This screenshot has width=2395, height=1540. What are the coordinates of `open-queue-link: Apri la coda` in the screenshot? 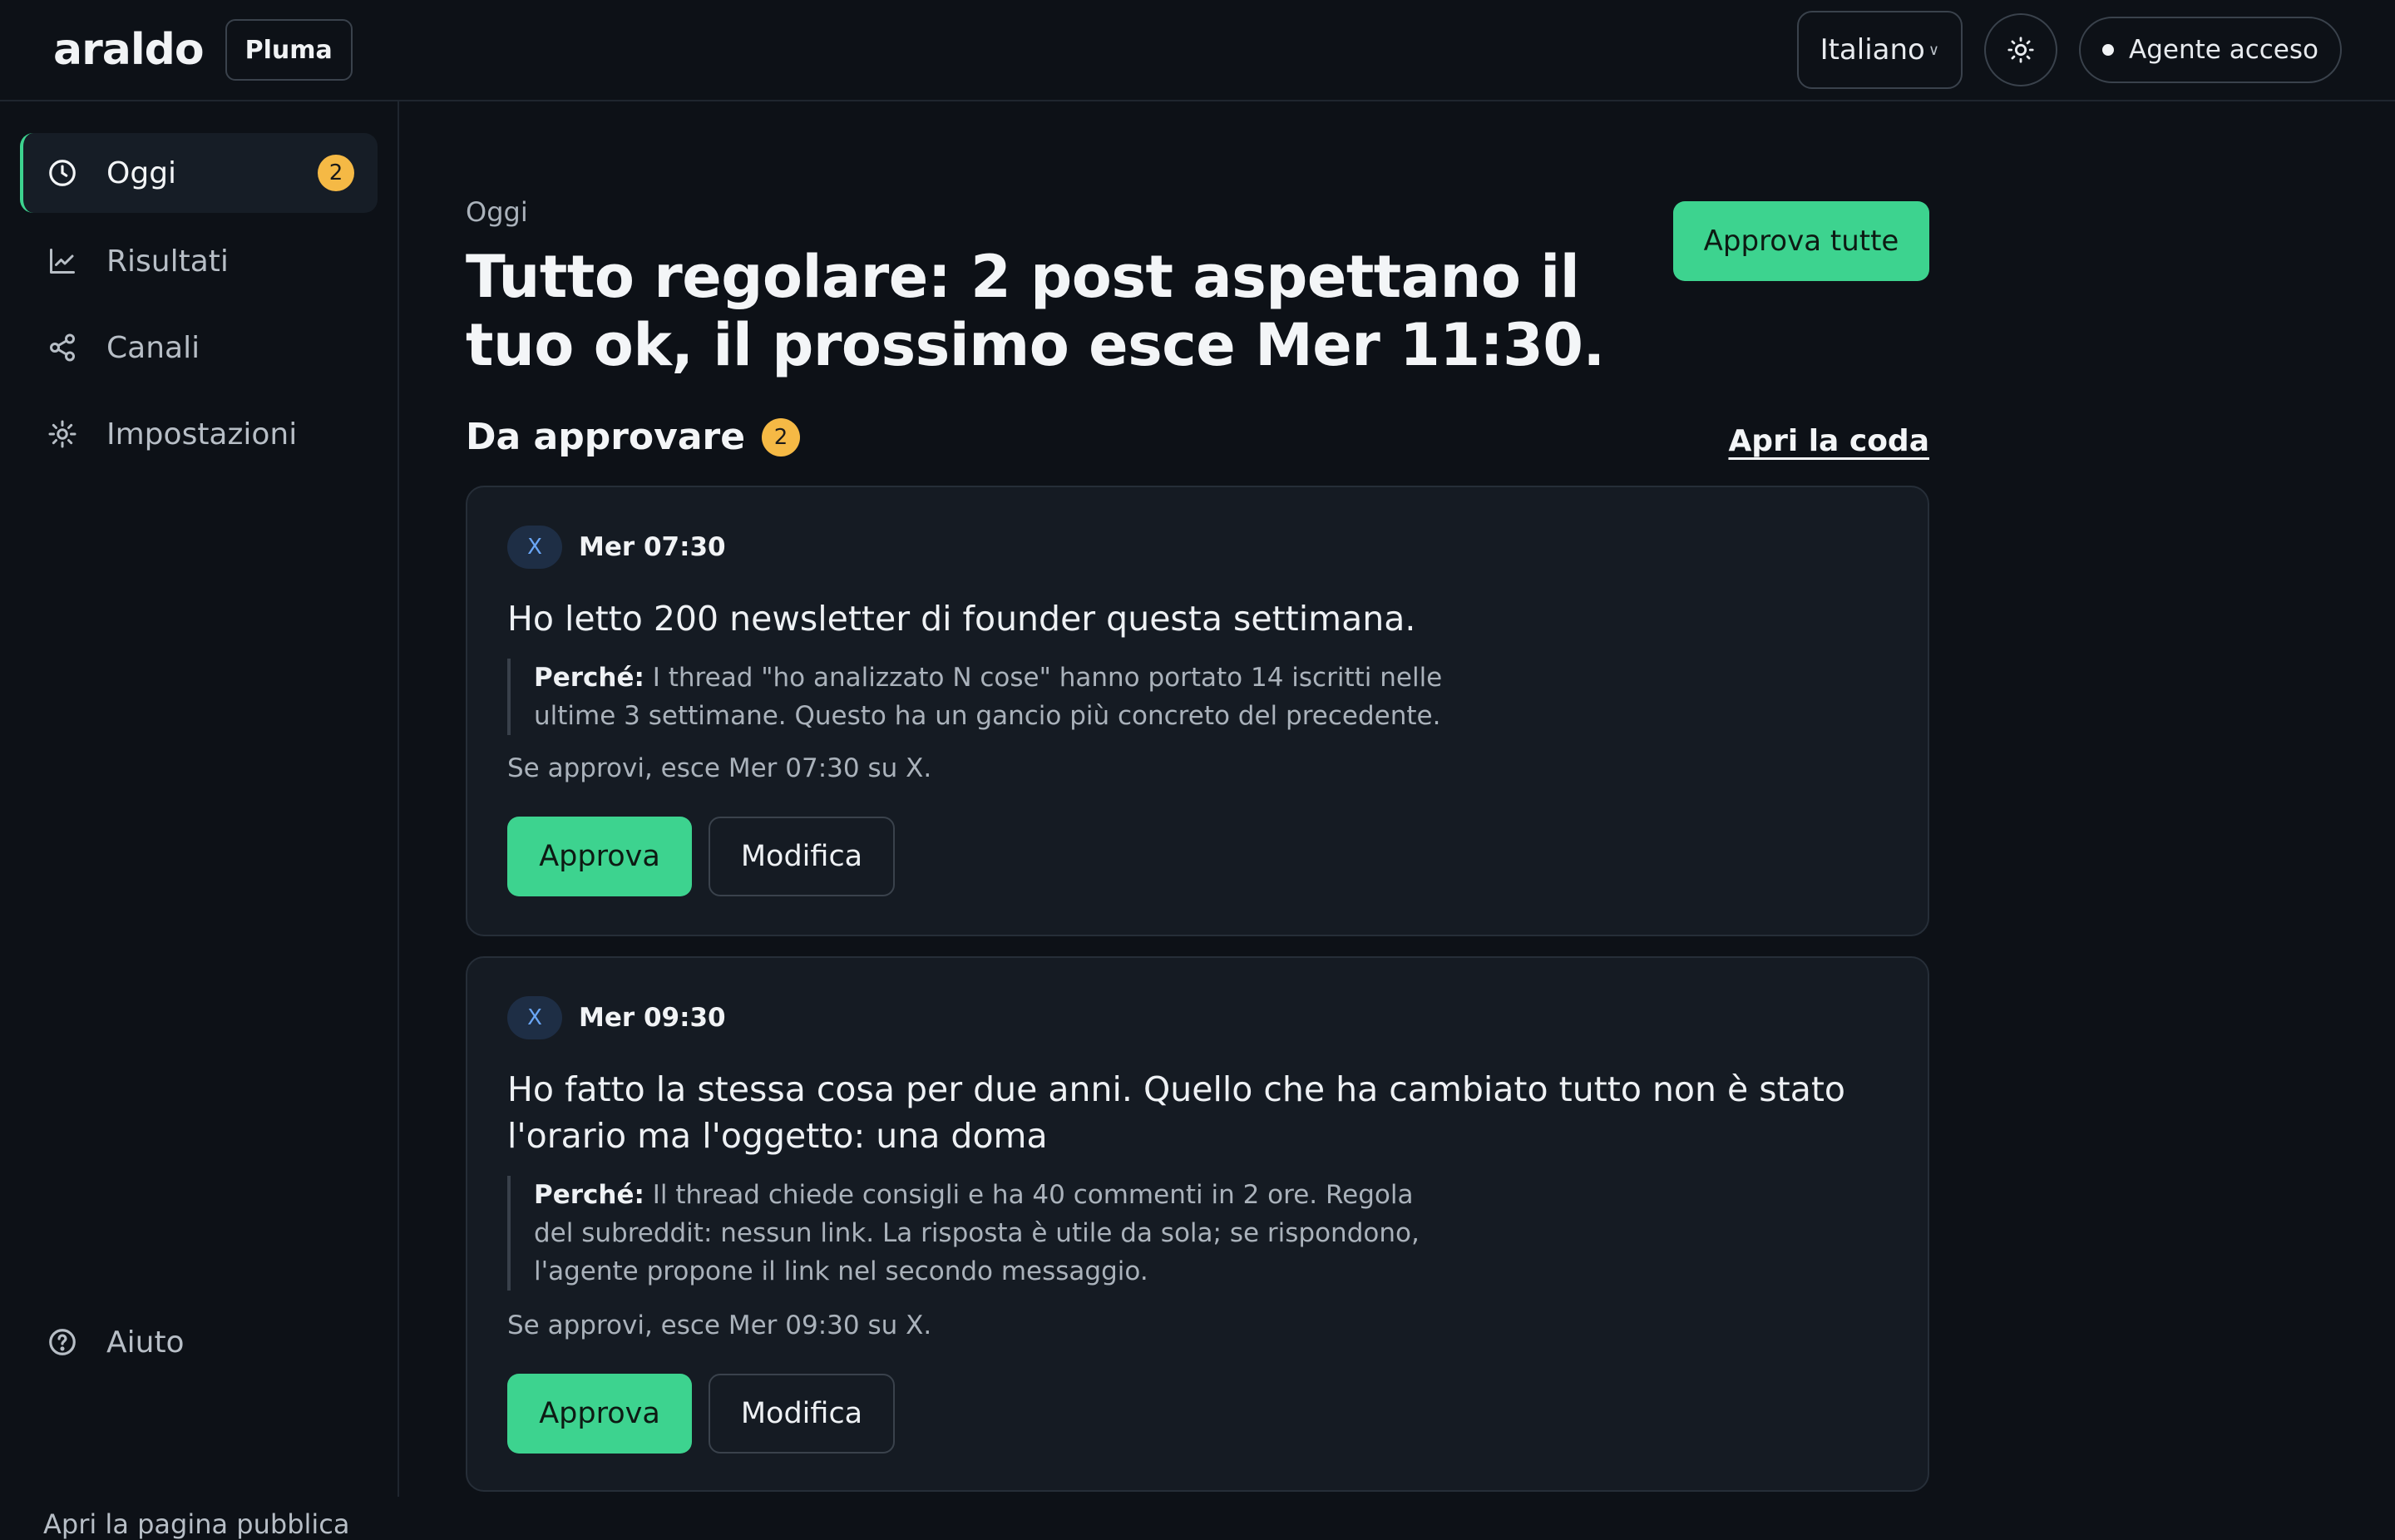 It's located at (1828, 441).